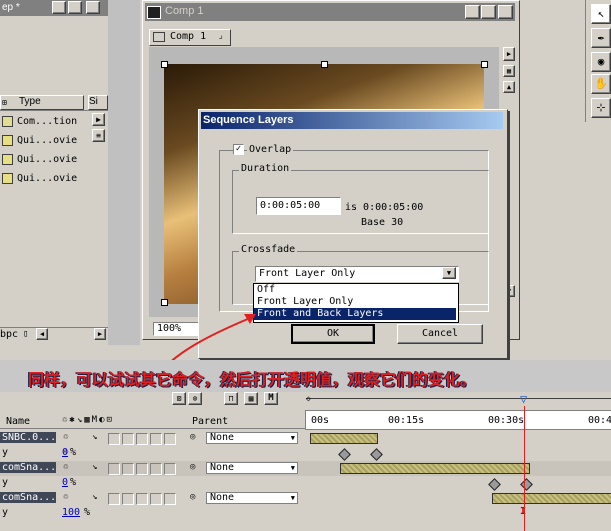  What do you see at coordinates (71, 512) in the screenshot?
I see `property-value: 100` at bounding box center [71, 512].